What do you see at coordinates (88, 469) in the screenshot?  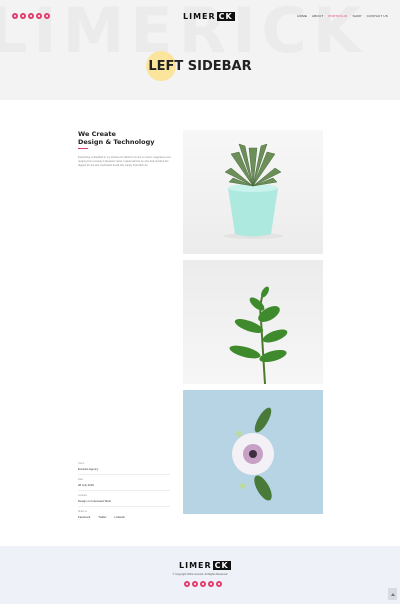 I see `client-value: Envirato Agency` at bounding box center [88, 469].